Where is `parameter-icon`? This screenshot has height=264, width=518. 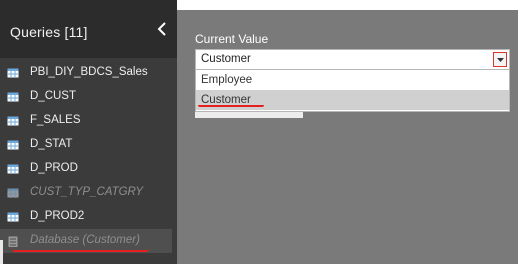 parameter-icon is located at coordinates (13, 241).